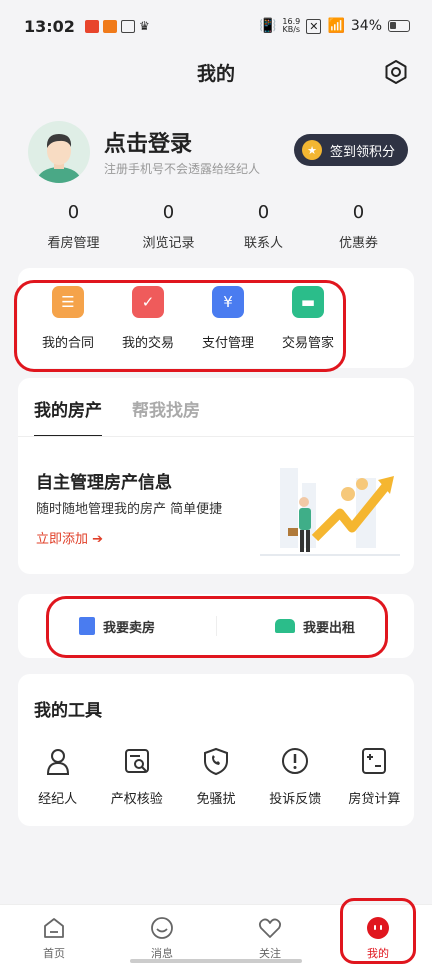  Describe the element at coordinates (69, 537) in the screenshot. I see `add-property-link: 立即添加 ➔` at that location.